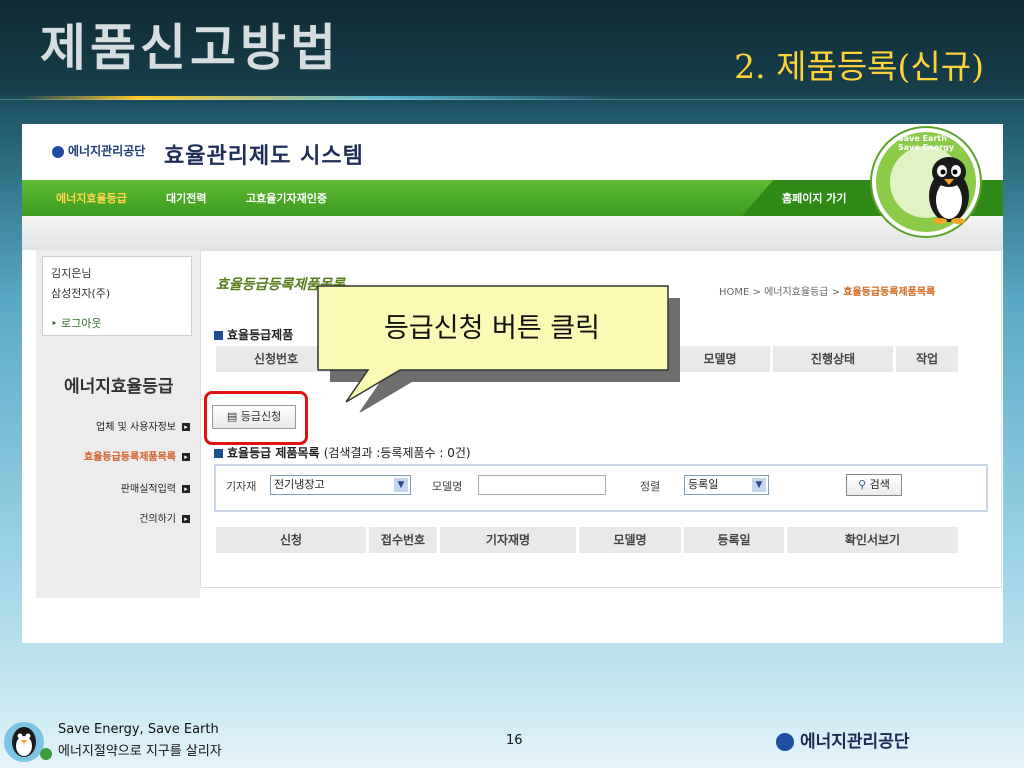 The image size is (1024, 768). I want to click on penguin-earth-icon, so click(28, 742).